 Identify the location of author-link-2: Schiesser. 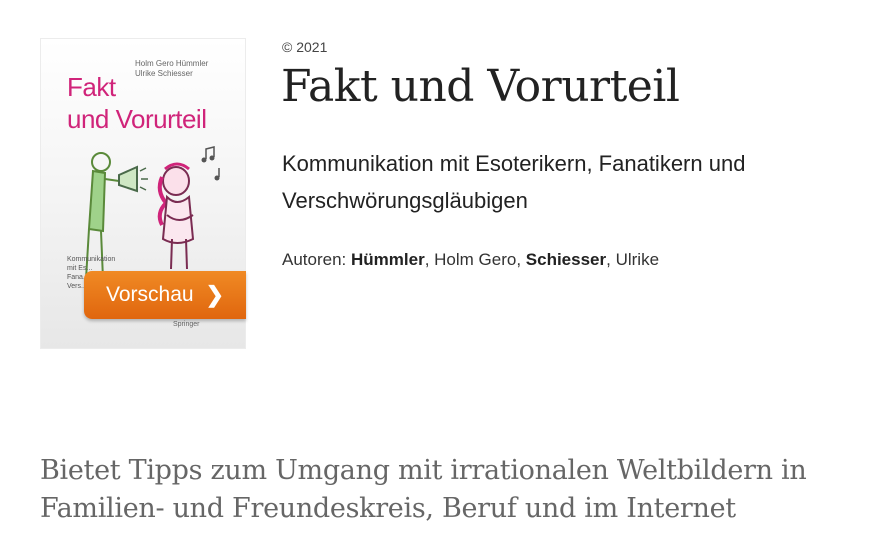
(566, 259).